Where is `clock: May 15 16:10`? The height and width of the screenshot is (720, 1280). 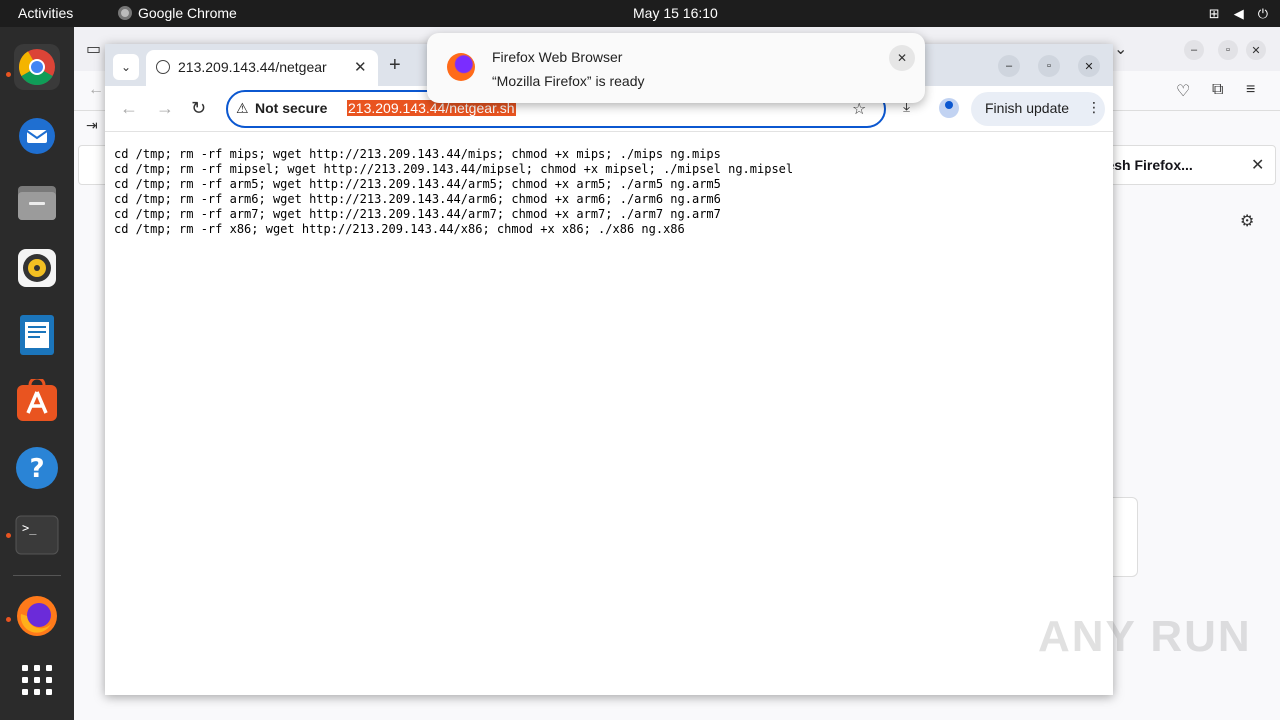
clock: May 15 16:10 is located at coordinates (675, 13).